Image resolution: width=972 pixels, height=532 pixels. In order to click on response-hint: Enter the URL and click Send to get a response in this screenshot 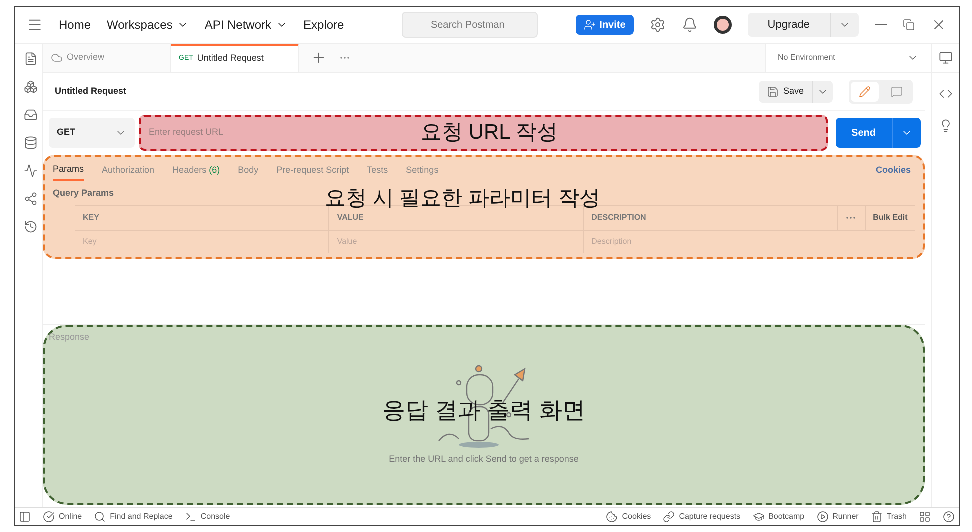, I will do `click(484, 459)`.